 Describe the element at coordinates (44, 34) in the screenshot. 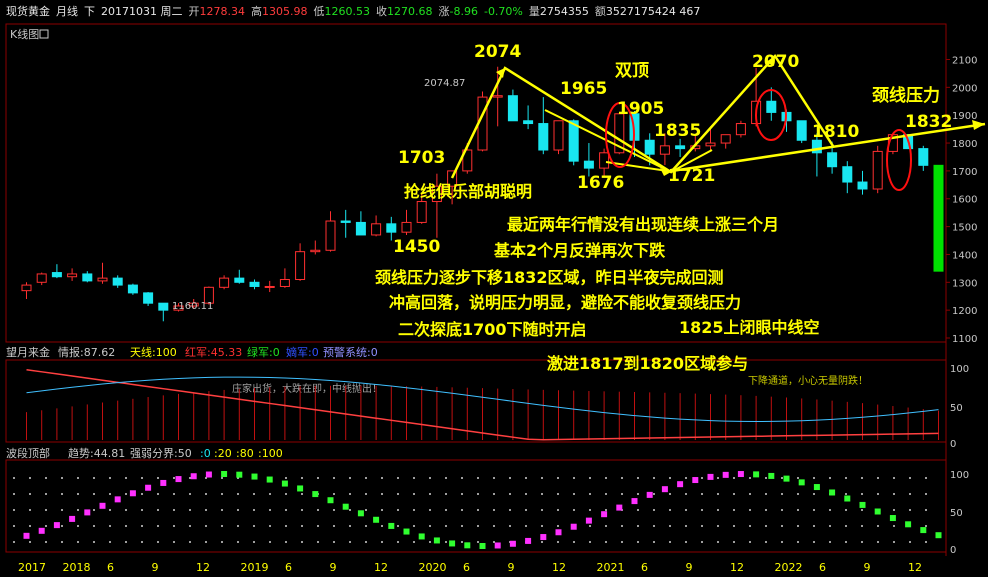

I see `restore-icon` at that location.